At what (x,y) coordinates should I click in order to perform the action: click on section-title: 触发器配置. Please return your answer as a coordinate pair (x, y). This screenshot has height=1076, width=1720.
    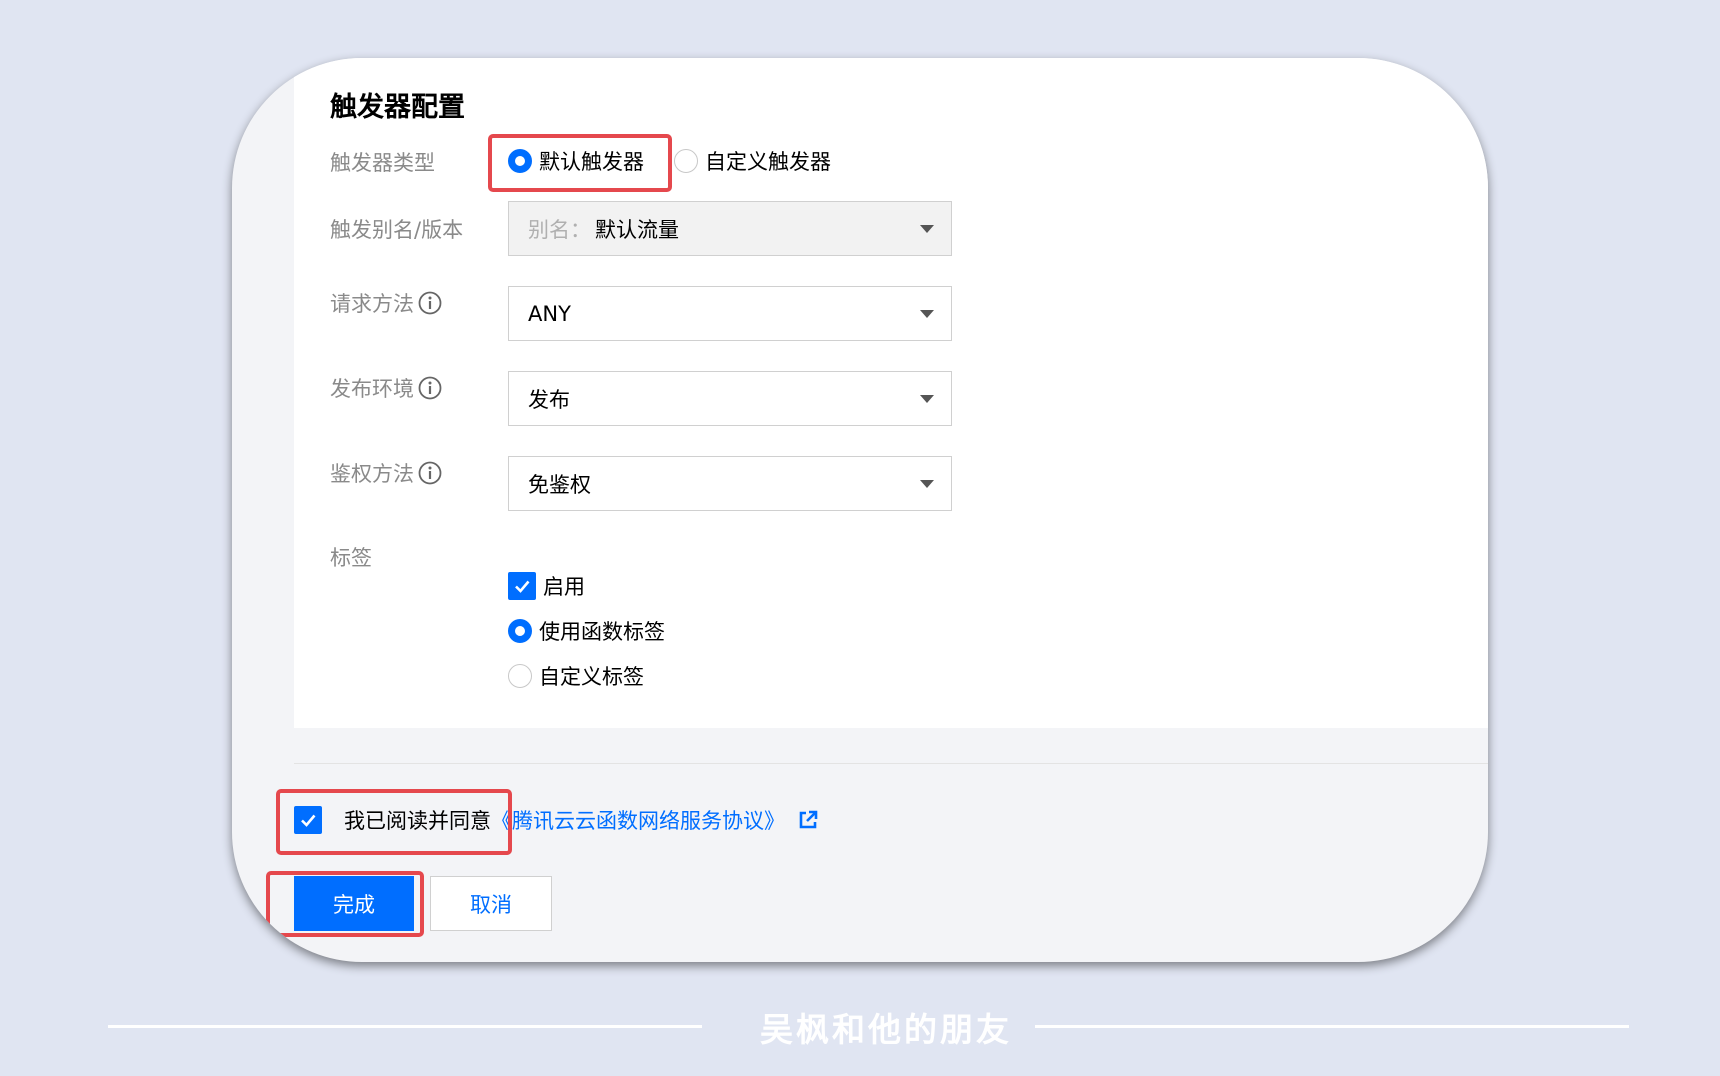
    Looking at the image, I should click on (397, 107).